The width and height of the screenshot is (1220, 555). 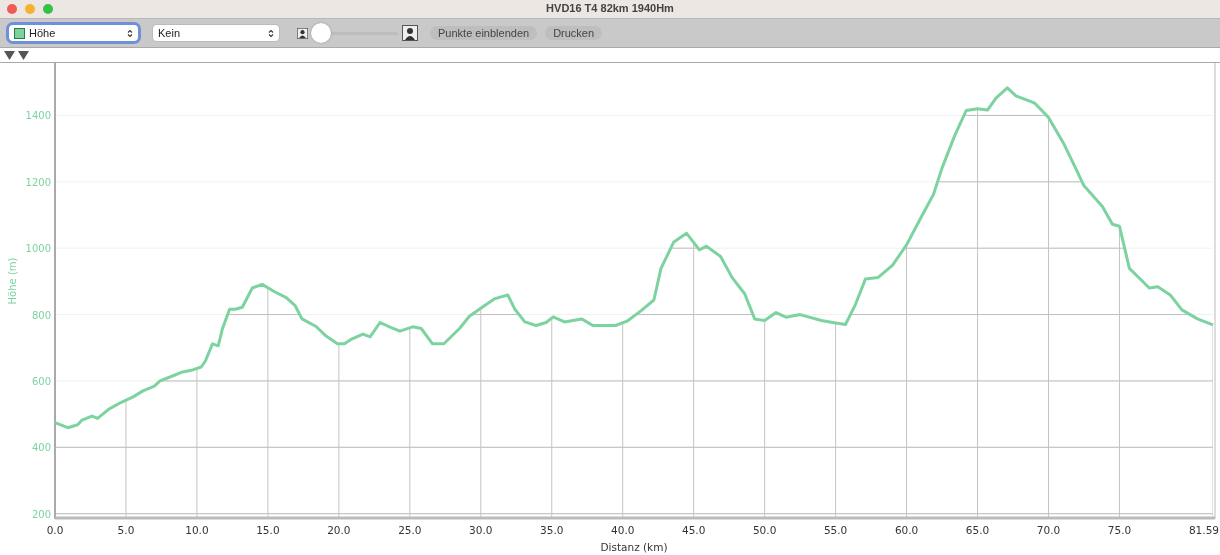 What do you see at coordinates (73, 33) in the screenshot?
I see `layer-select: Höhe` at bounding box center [73, 33].